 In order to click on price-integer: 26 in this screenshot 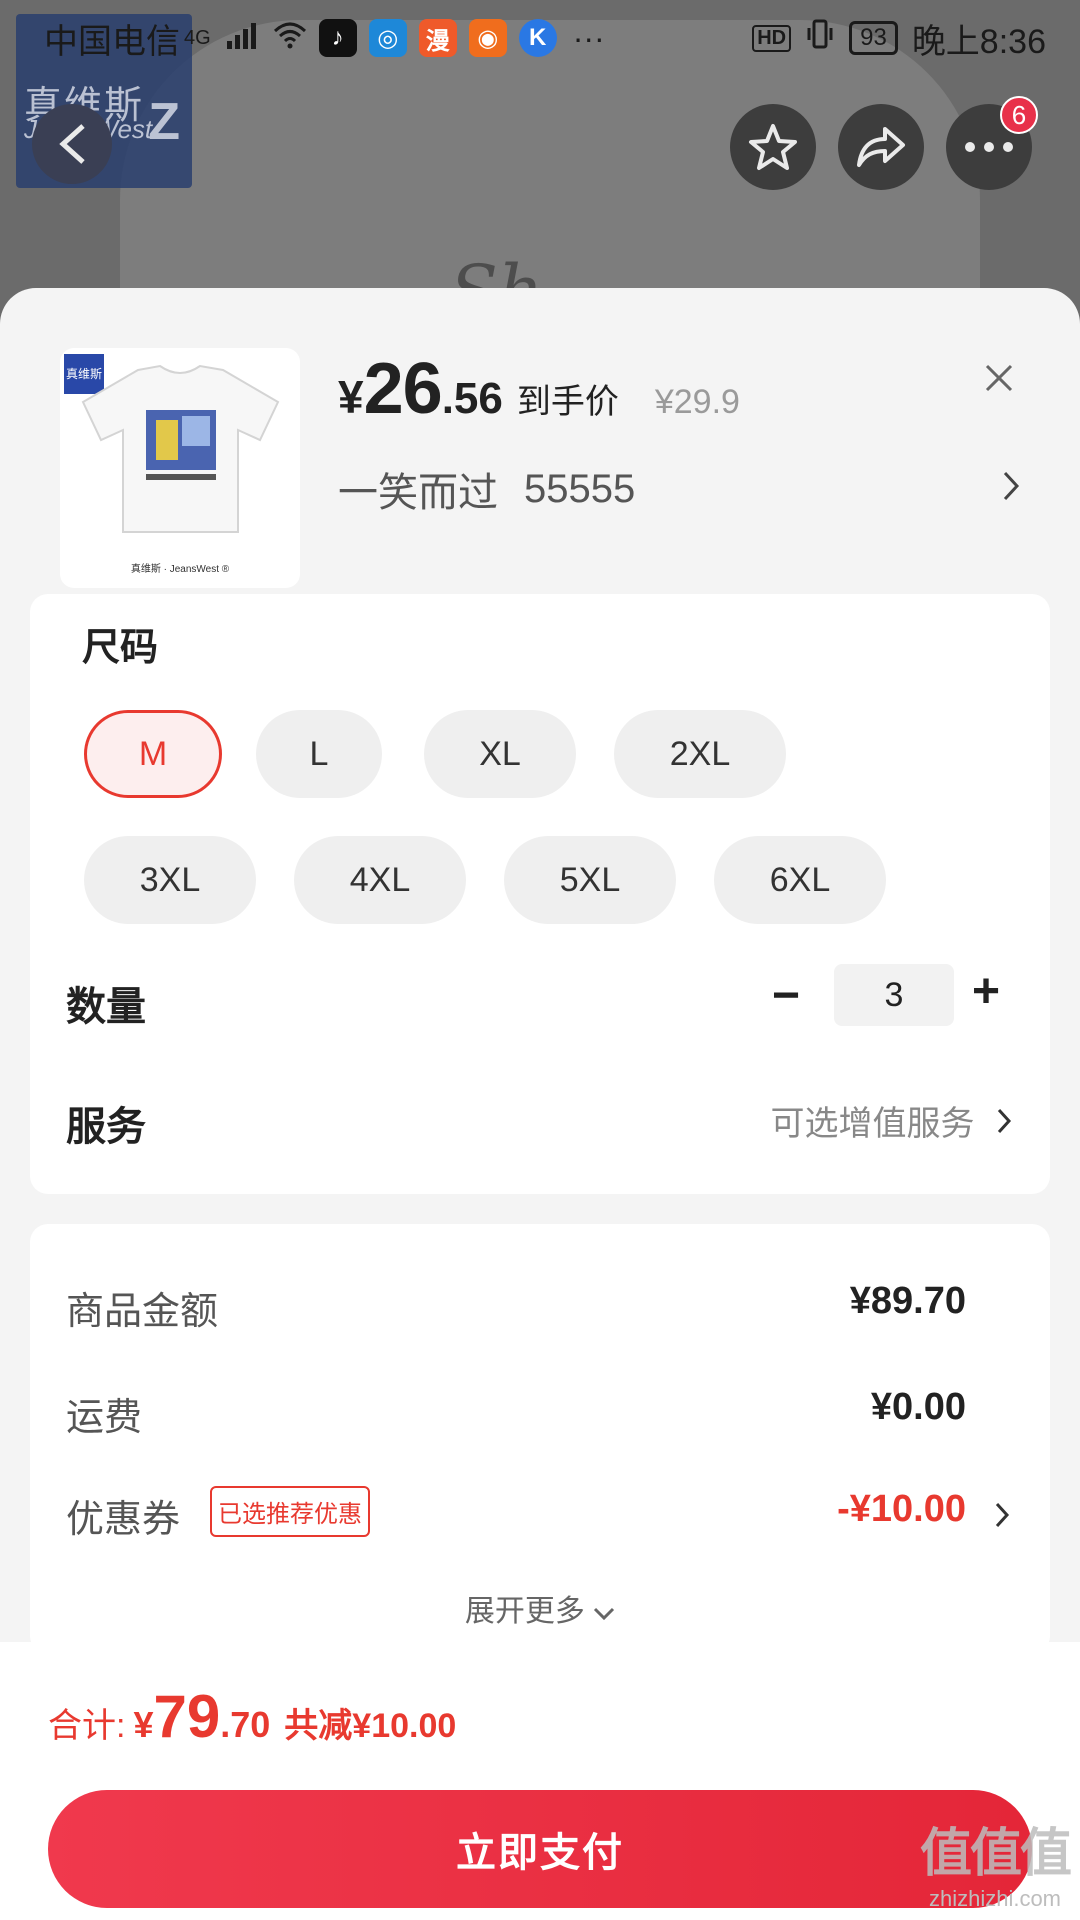, I will do `click(403, 389)`.